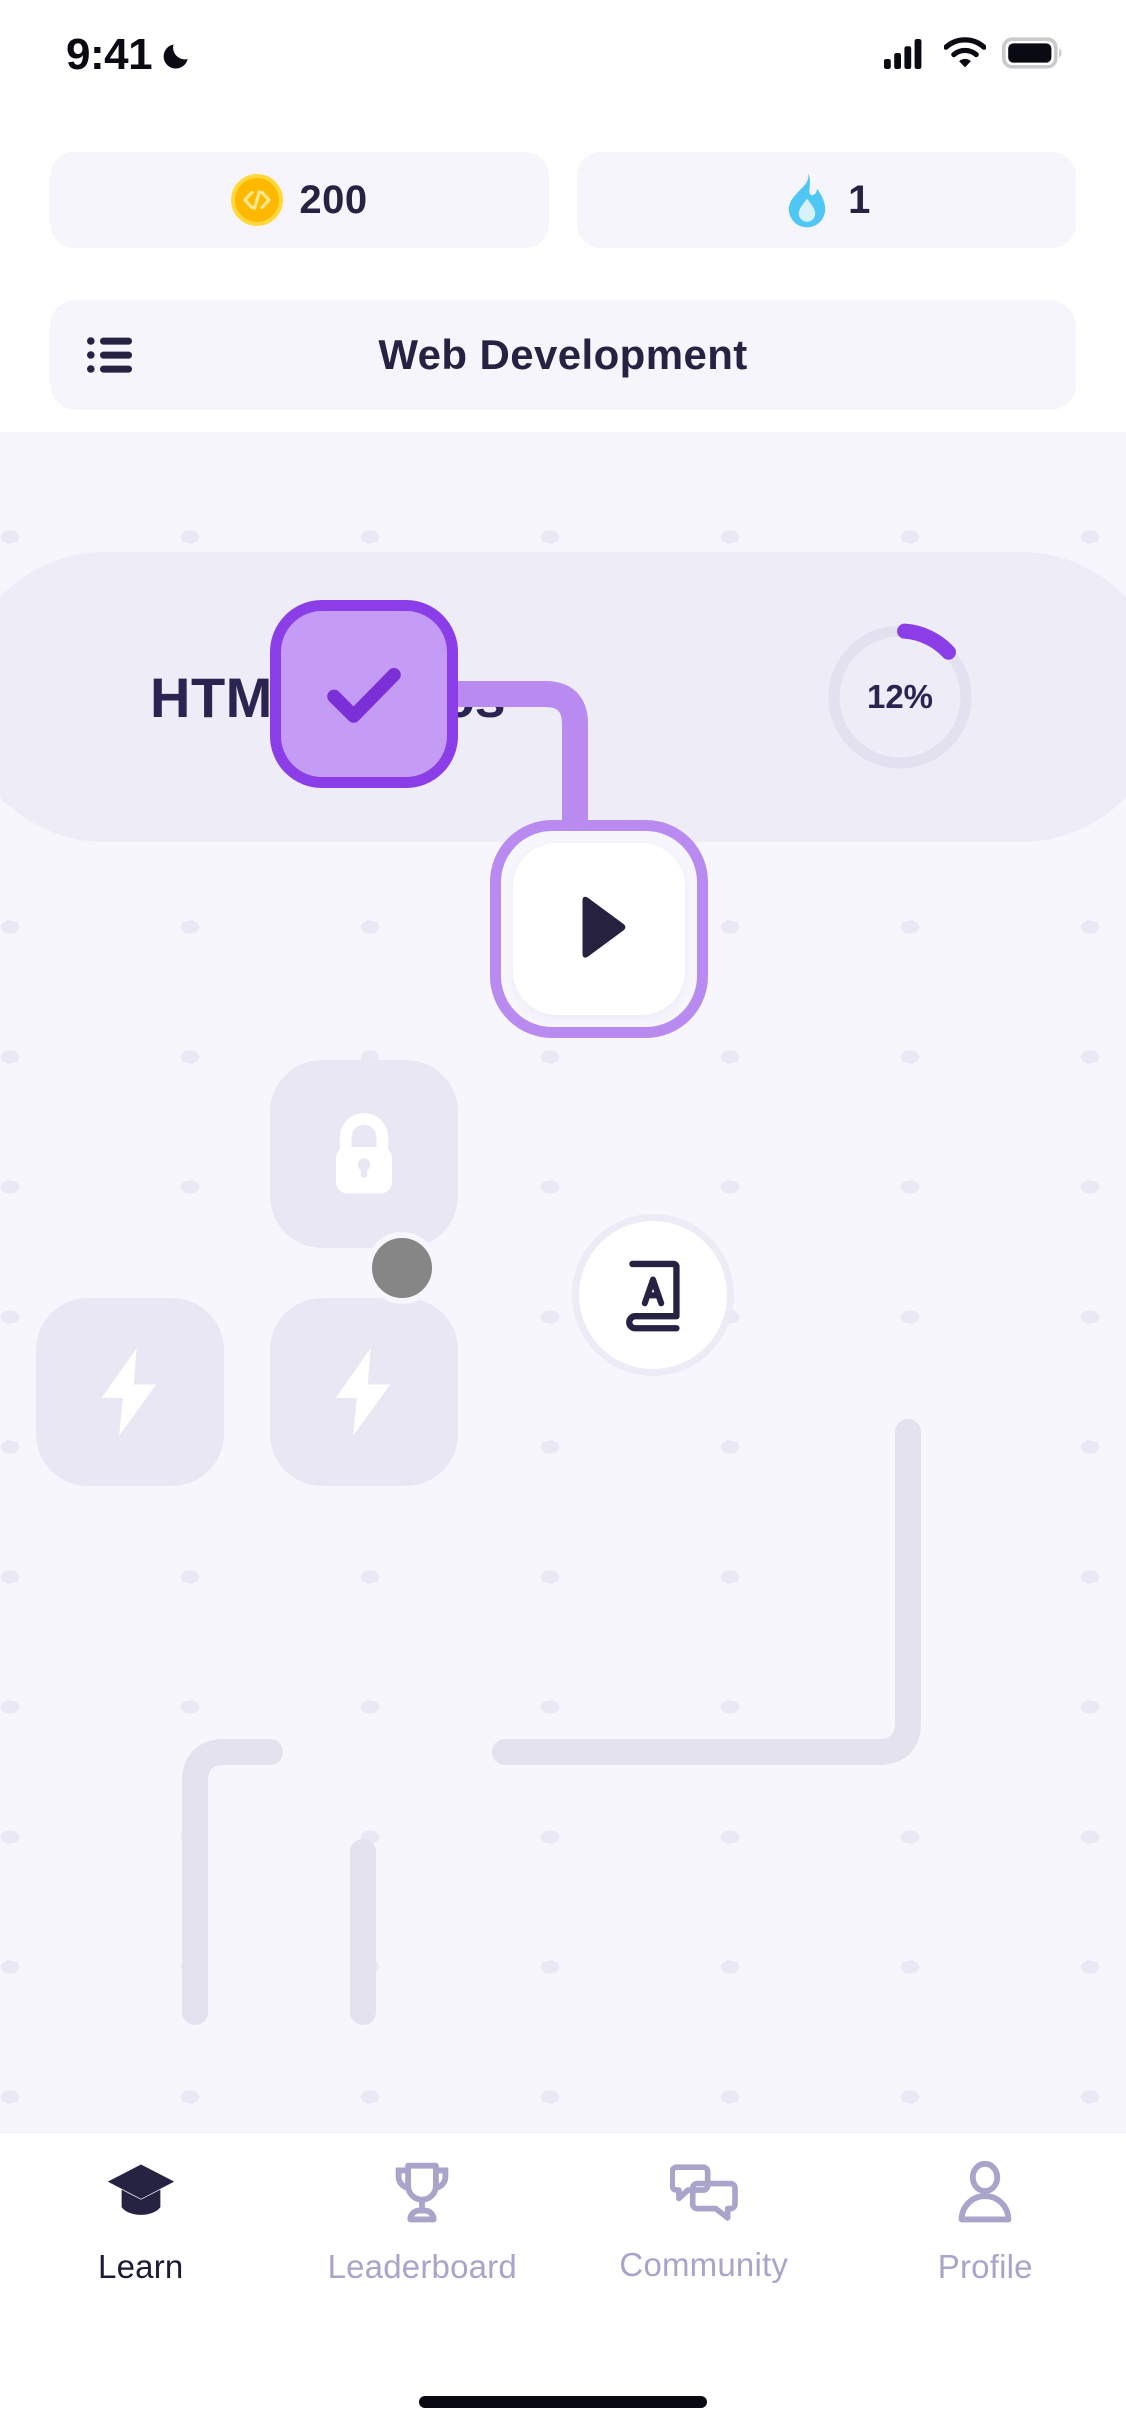  What do you see at coordinates (859, 199) in the screenshot?
I see `streak-value: 1` at bounding box center [859, 199].